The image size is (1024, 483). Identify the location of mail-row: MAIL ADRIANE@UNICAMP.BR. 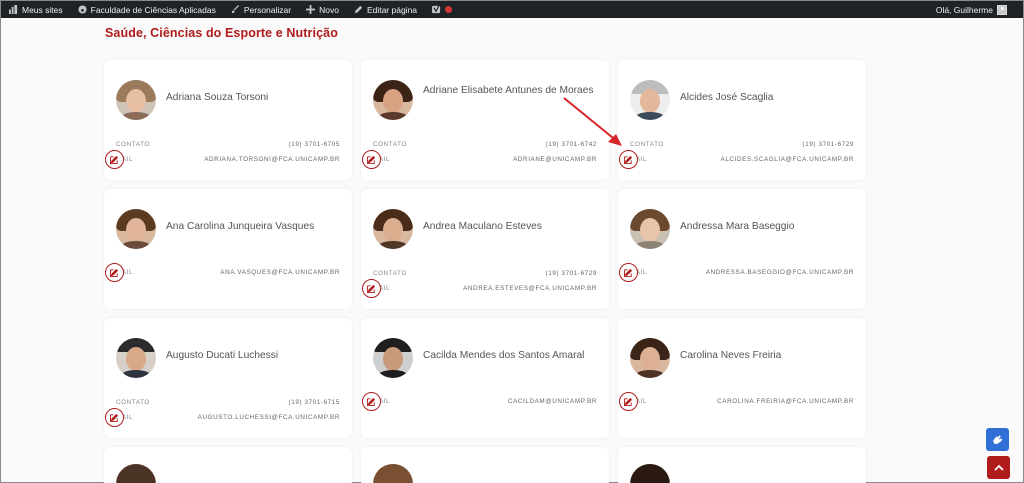
(485, 159).